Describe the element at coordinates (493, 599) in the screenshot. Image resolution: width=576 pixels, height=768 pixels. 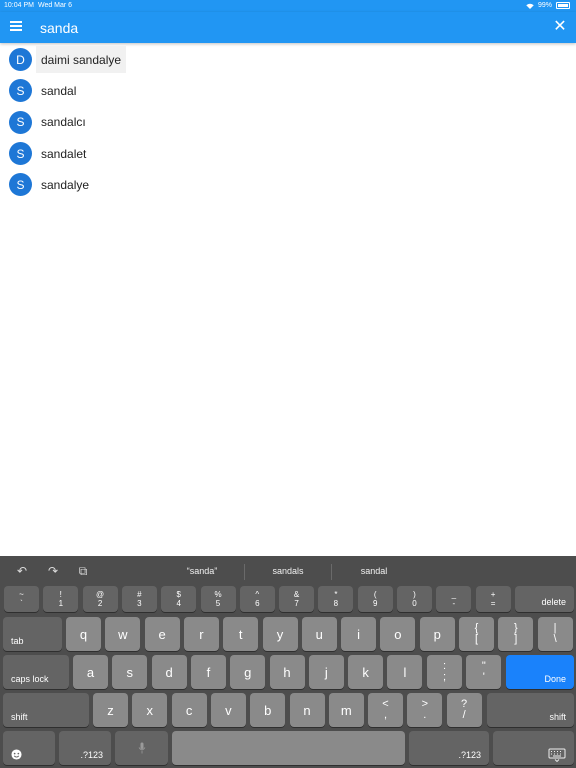
I see `key-sym: + =` at that location.